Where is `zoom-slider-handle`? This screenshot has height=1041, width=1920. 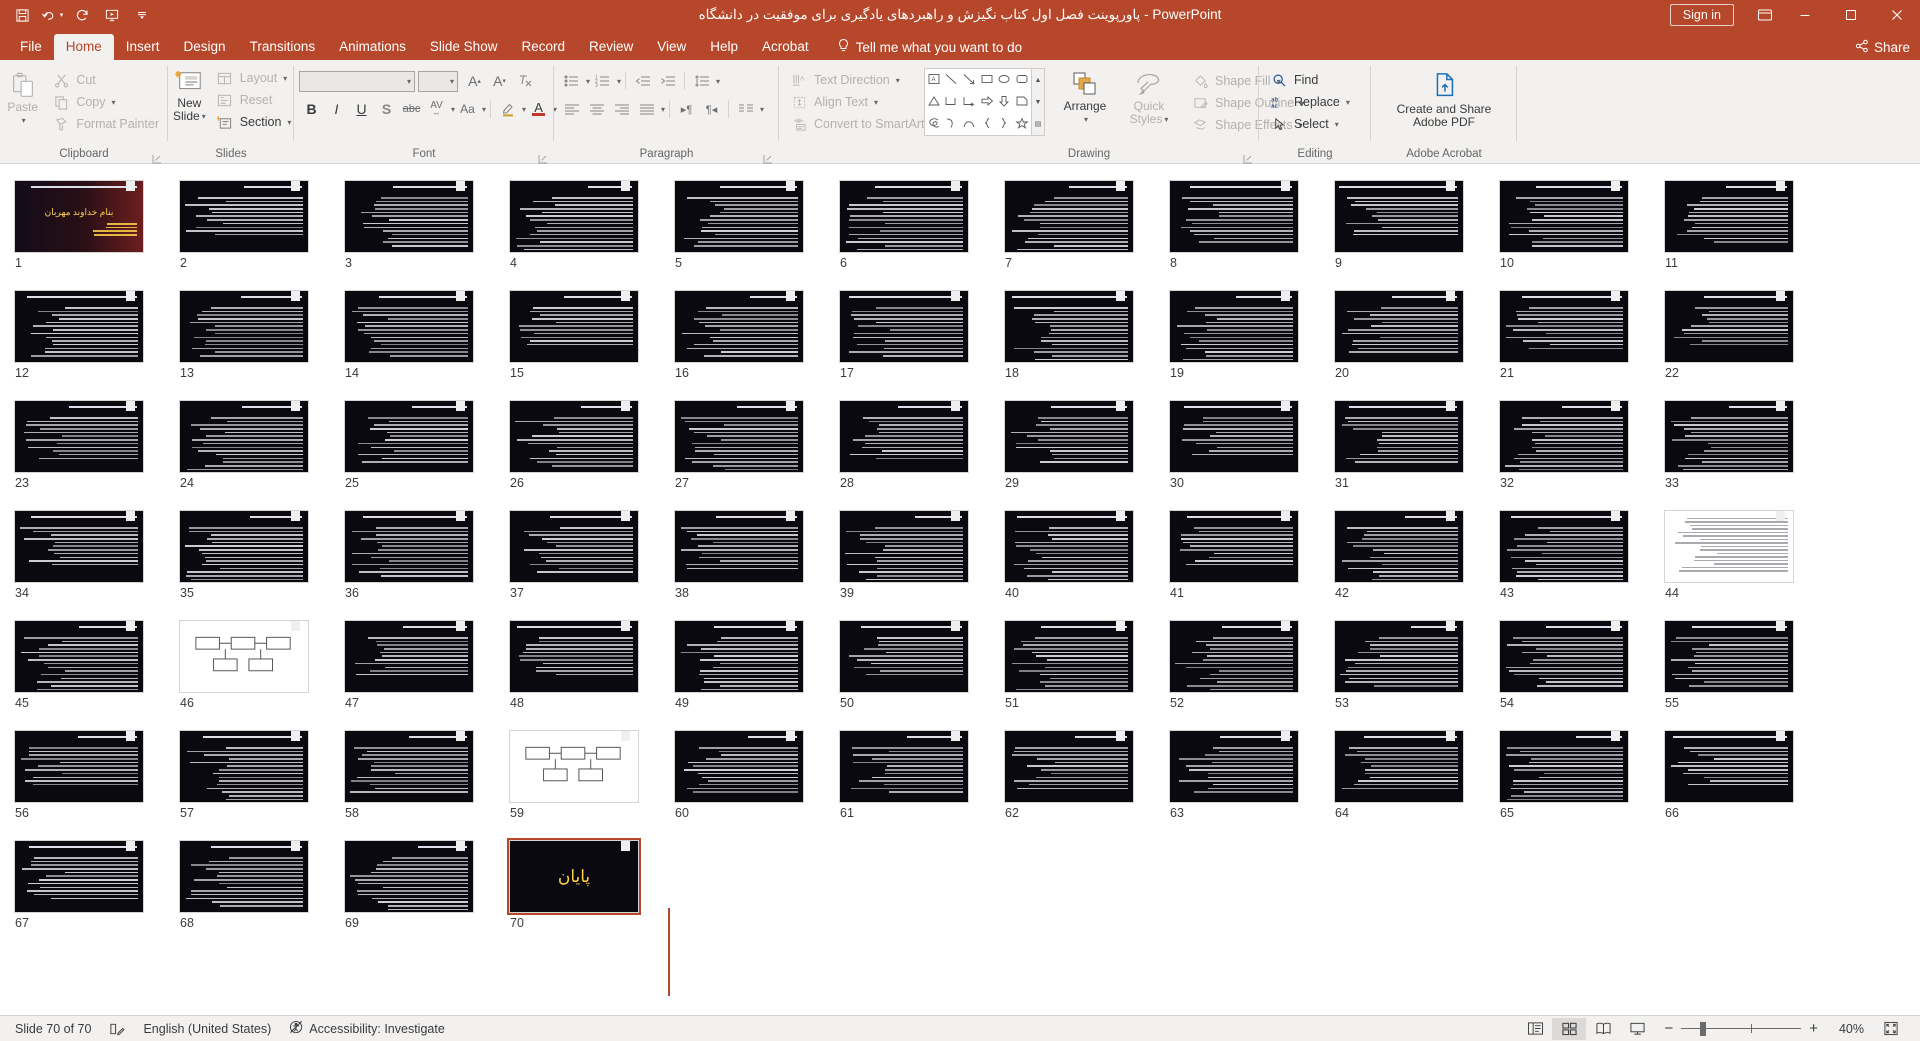
zoom-slider-handle is located at coordinates (1703, 1028).